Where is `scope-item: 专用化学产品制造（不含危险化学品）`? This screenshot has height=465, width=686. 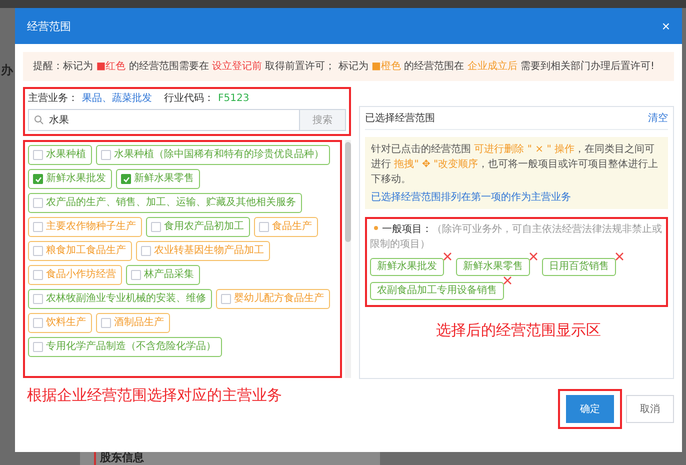 scope-item: 专用化学产品制造（不含危险化学品） is located at coordinates (125, 347).